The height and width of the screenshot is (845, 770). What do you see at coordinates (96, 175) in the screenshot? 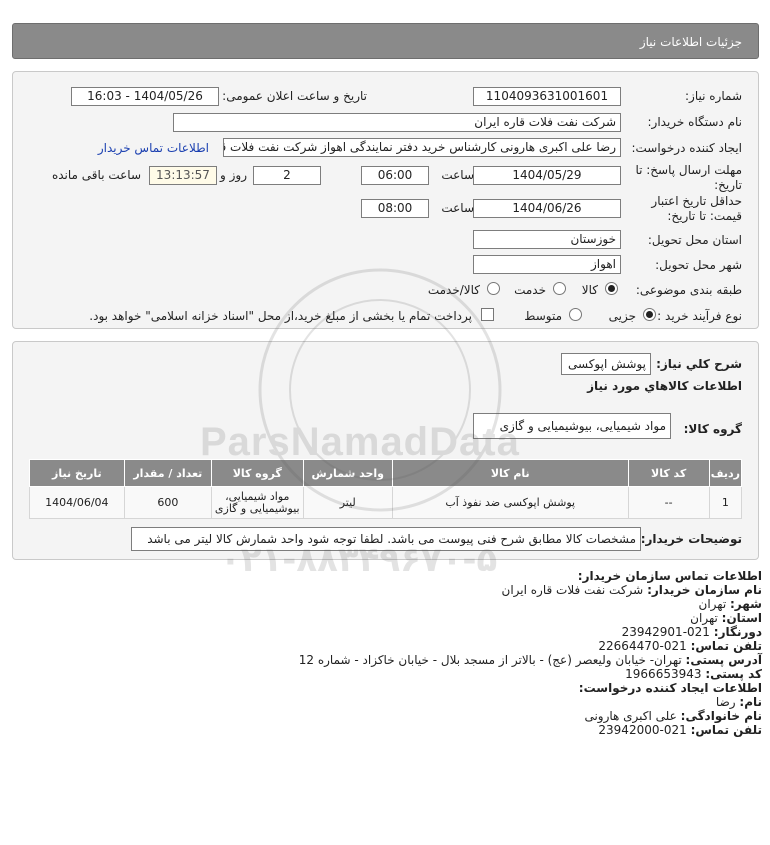
I see `remaining-label: ساعت باقی مانده` at bounding box center [96, 175].